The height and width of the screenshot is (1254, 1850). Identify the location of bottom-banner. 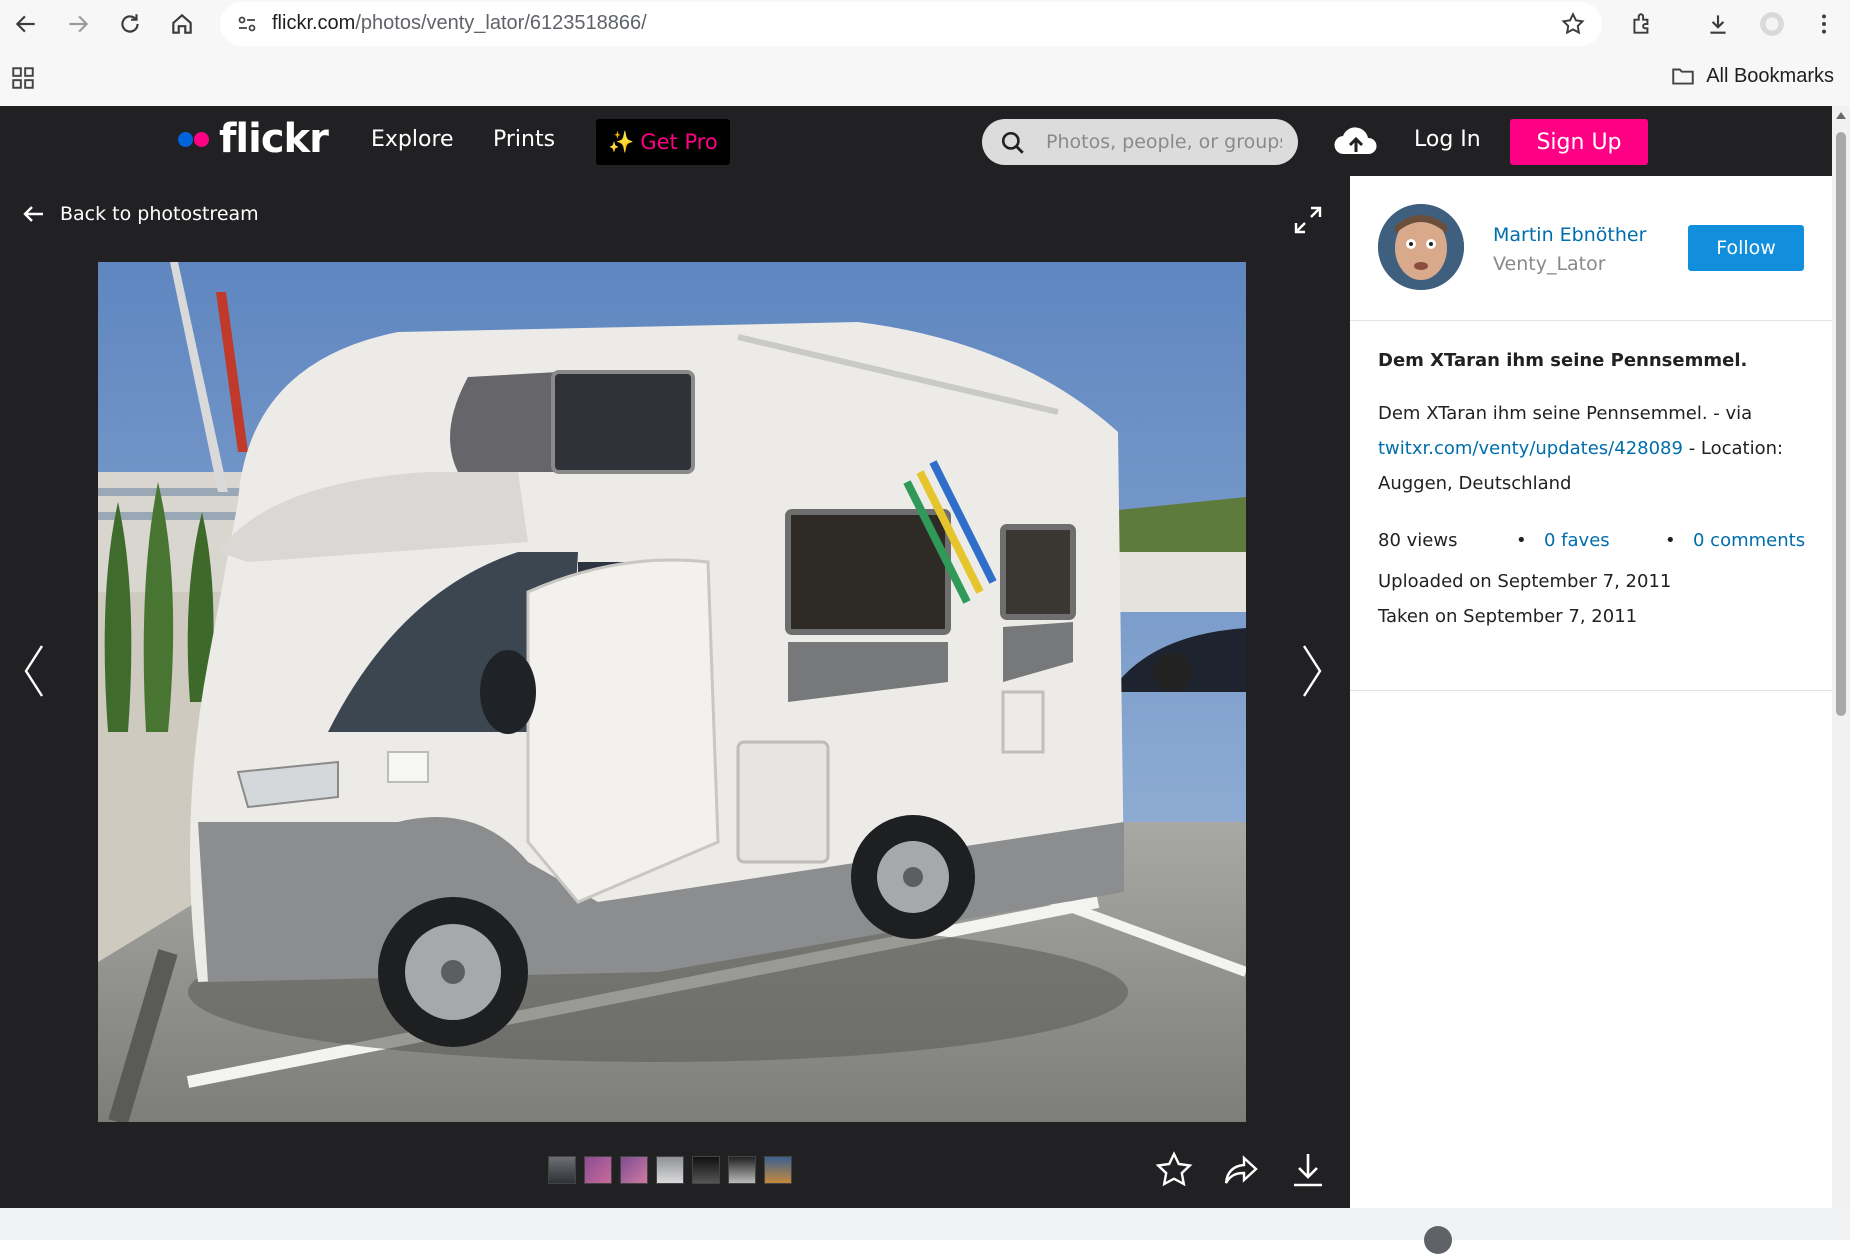
(925, 1231).